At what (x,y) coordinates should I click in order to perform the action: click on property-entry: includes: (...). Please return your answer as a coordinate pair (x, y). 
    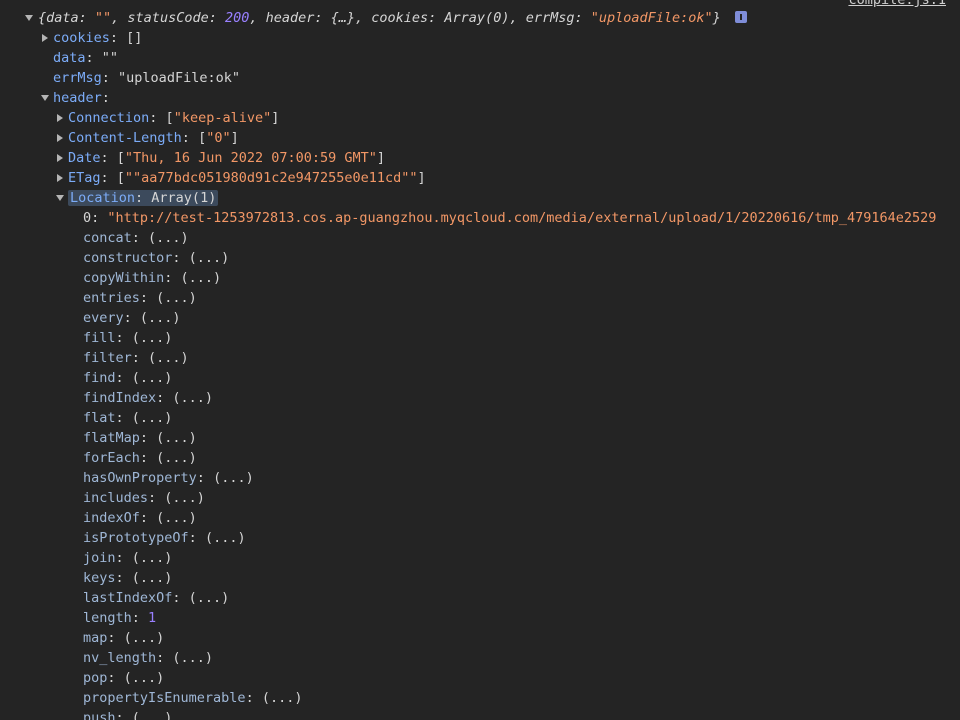
    Looking at the image, I should click on (144, 498).